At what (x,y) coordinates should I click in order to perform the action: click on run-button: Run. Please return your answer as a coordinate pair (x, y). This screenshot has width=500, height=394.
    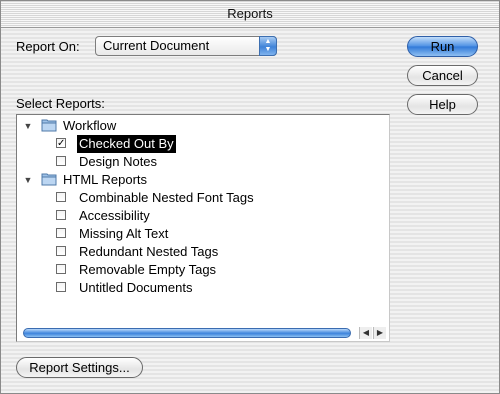
    Looking at the image, I should click on (442, 46).